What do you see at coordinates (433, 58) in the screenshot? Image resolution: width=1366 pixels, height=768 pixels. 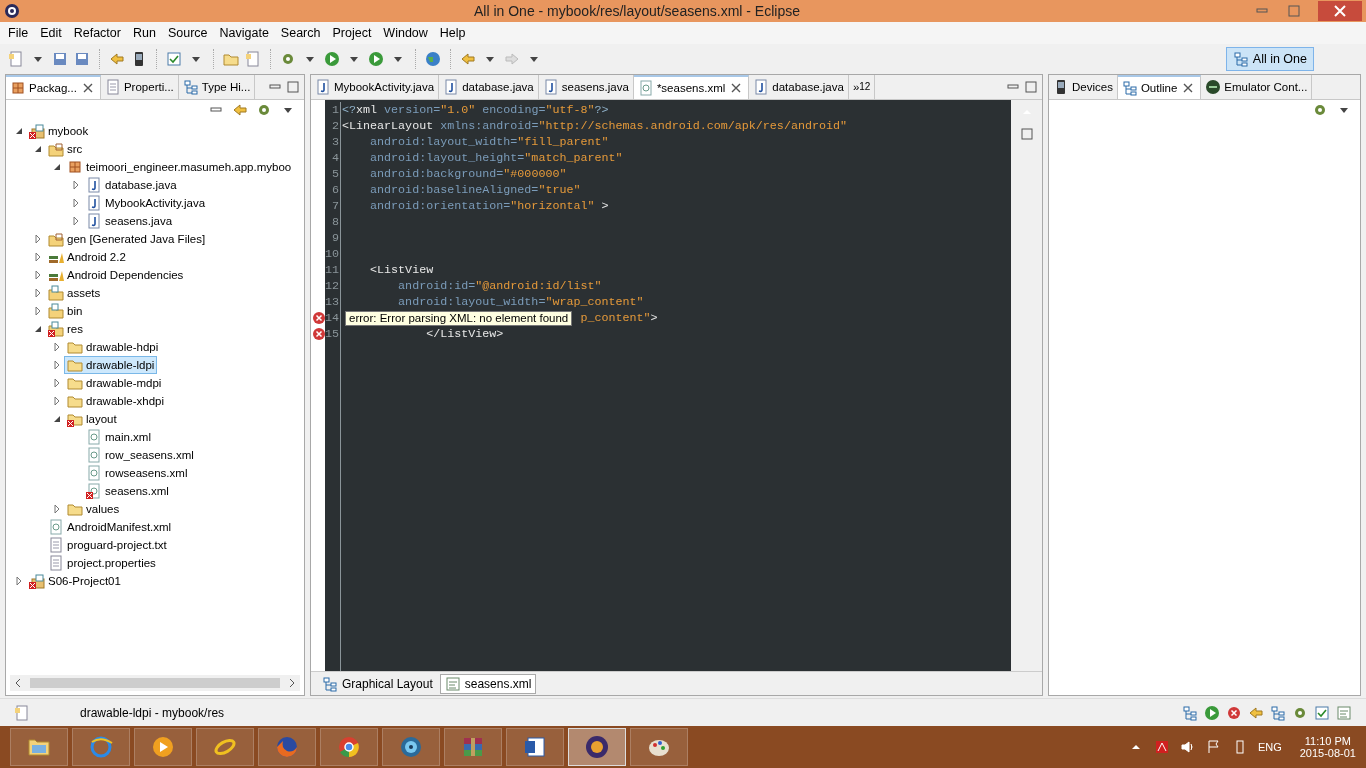 I see `globe-icon` at bounding box center [433, 58].